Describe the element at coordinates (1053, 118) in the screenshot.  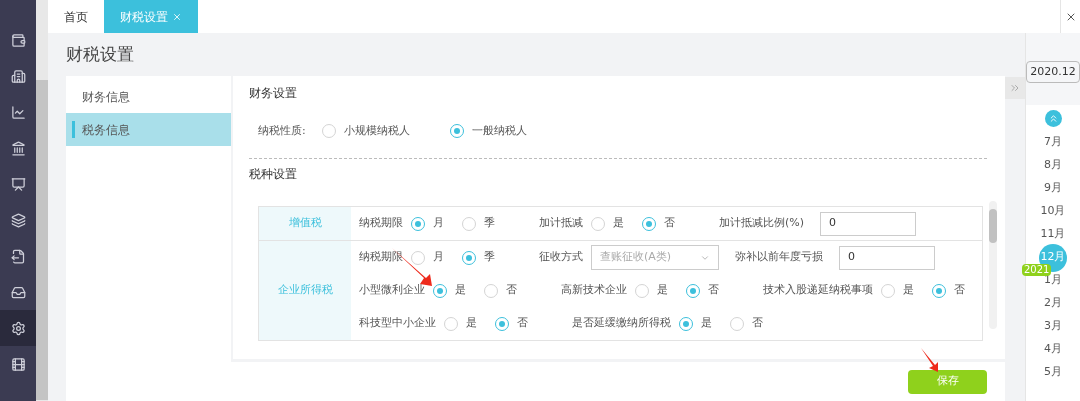
I see `scroll-up-button` at that location.